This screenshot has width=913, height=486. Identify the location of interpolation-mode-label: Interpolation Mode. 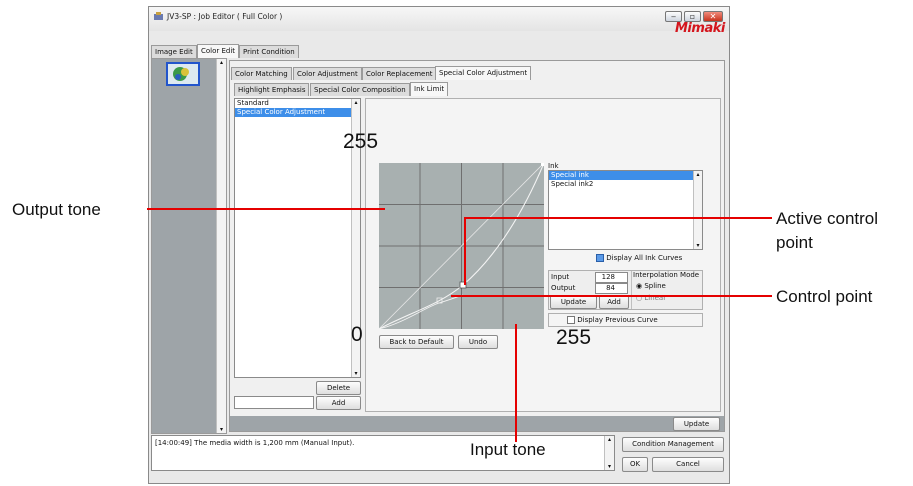
(666, 275).